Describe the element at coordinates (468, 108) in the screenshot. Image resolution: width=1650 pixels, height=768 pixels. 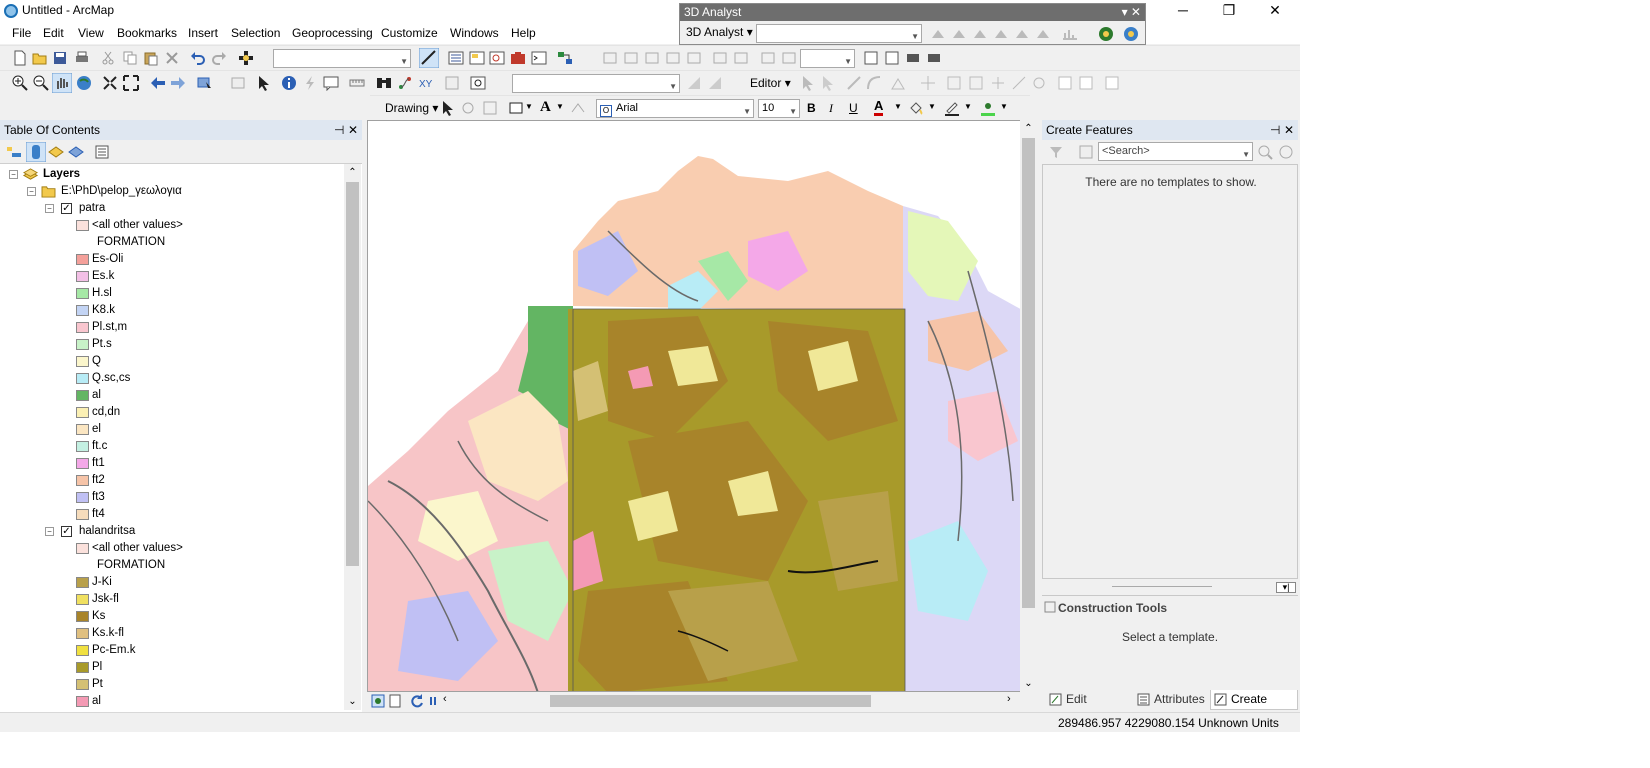
I see `rotate-element-icon` at that location.